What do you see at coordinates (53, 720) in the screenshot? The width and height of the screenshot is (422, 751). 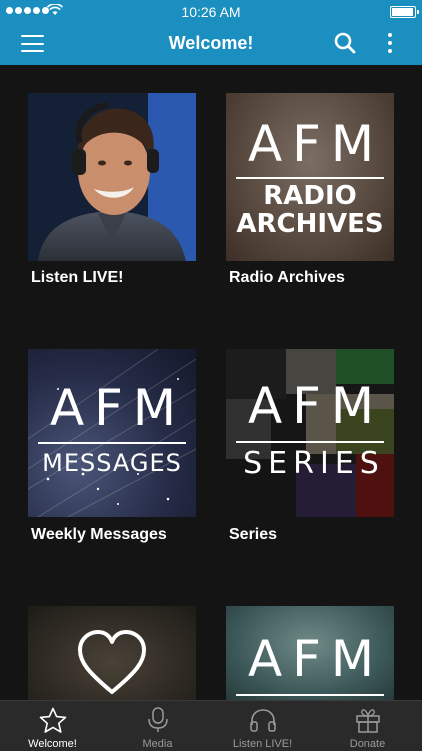 I see `star-icon` at bounding box center [53, 720].